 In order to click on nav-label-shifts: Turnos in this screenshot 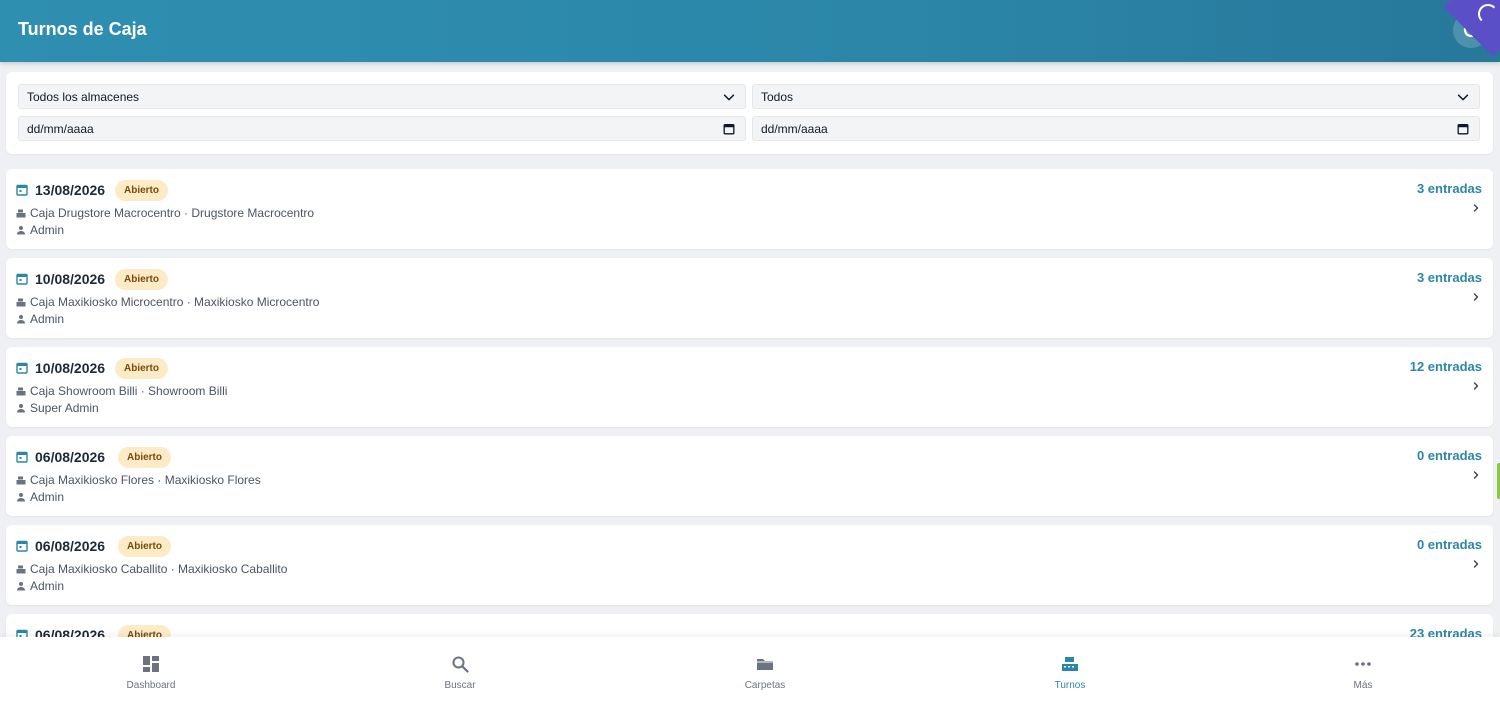, I will do `click(1070, 685)`.